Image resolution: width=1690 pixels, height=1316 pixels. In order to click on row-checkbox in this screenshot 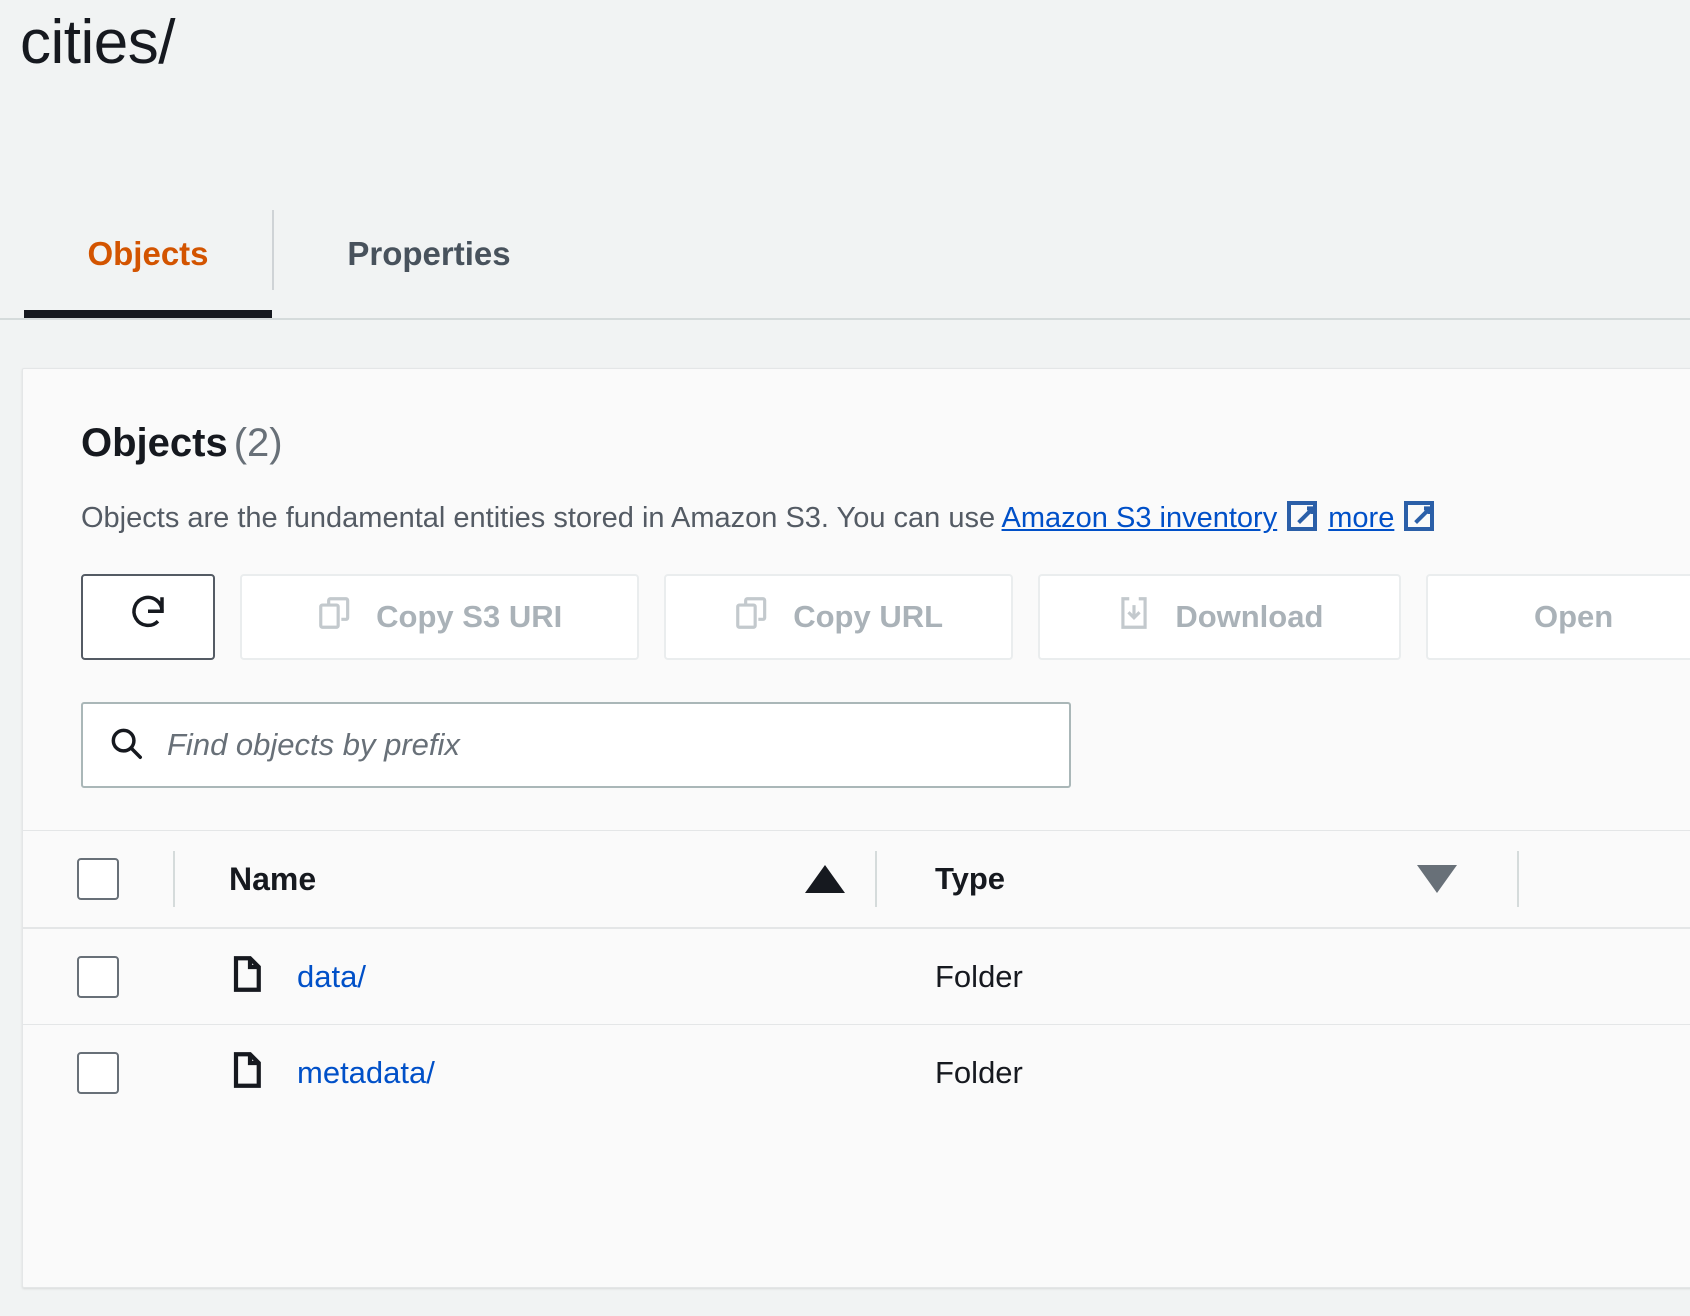, I will do `click(98, 976)`.